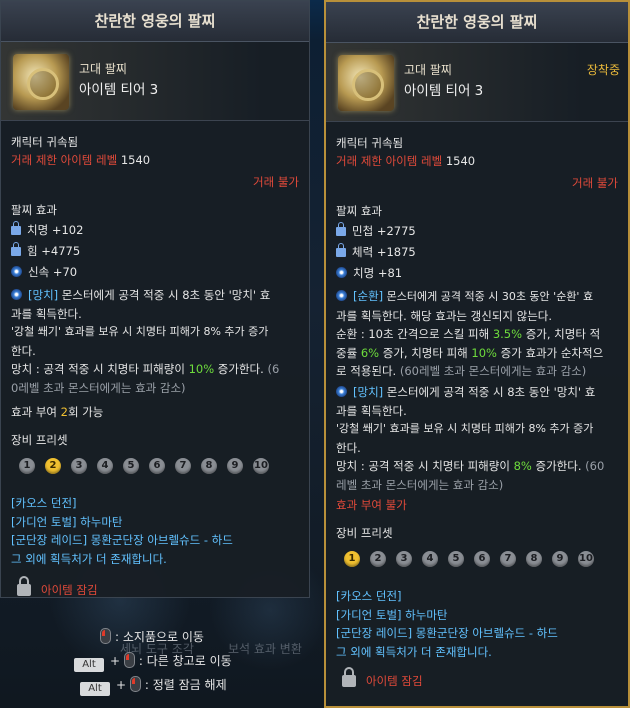  What do you see at coordinates (36, 412) in the screenshot?
I see `enchant-text: 효과 부여` at bounding box center [36, 412].